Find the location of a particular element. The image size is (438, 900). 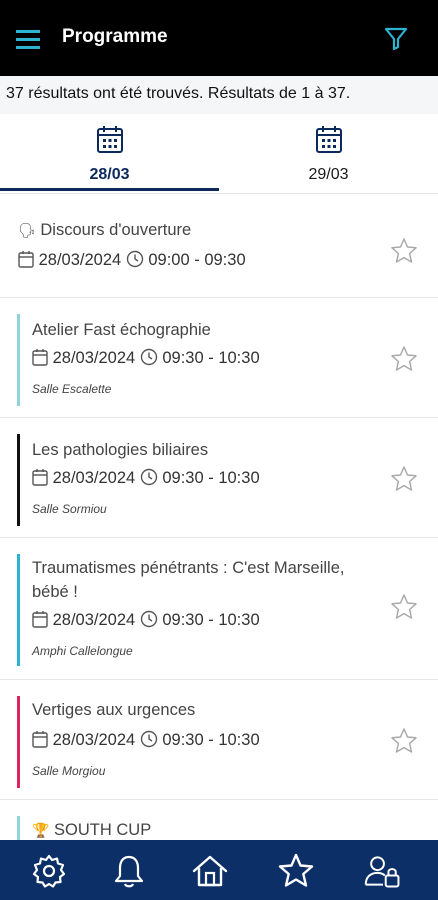

star-icon is located at coordinates (296, 871).